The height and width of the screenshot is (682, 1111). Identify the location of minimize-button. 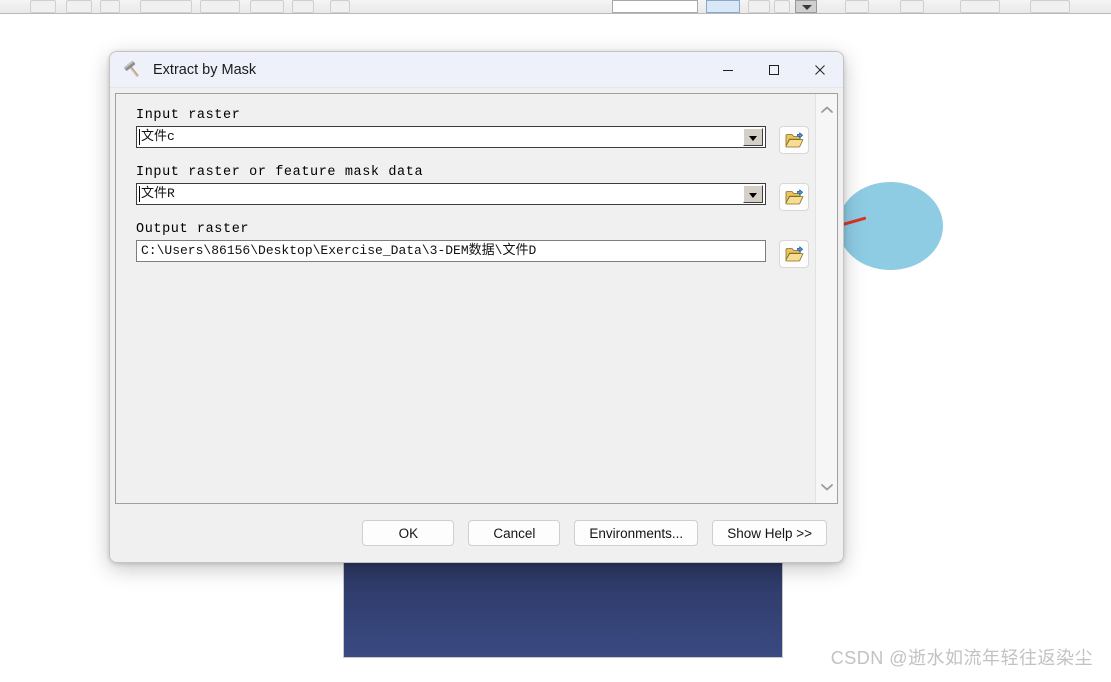
(728, 70).